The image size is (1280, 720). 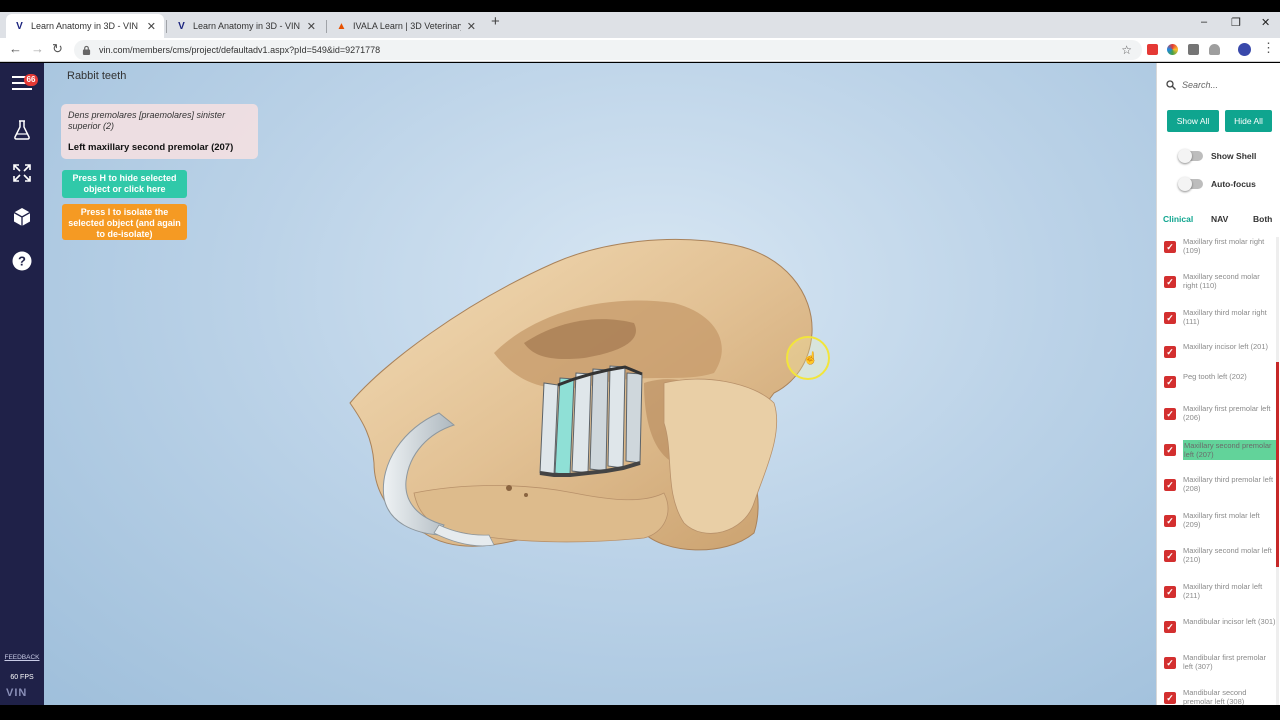 I want to click on structure-list-item: ✓ Maxillary third premolar left (208), so click(x=1218, y=488).